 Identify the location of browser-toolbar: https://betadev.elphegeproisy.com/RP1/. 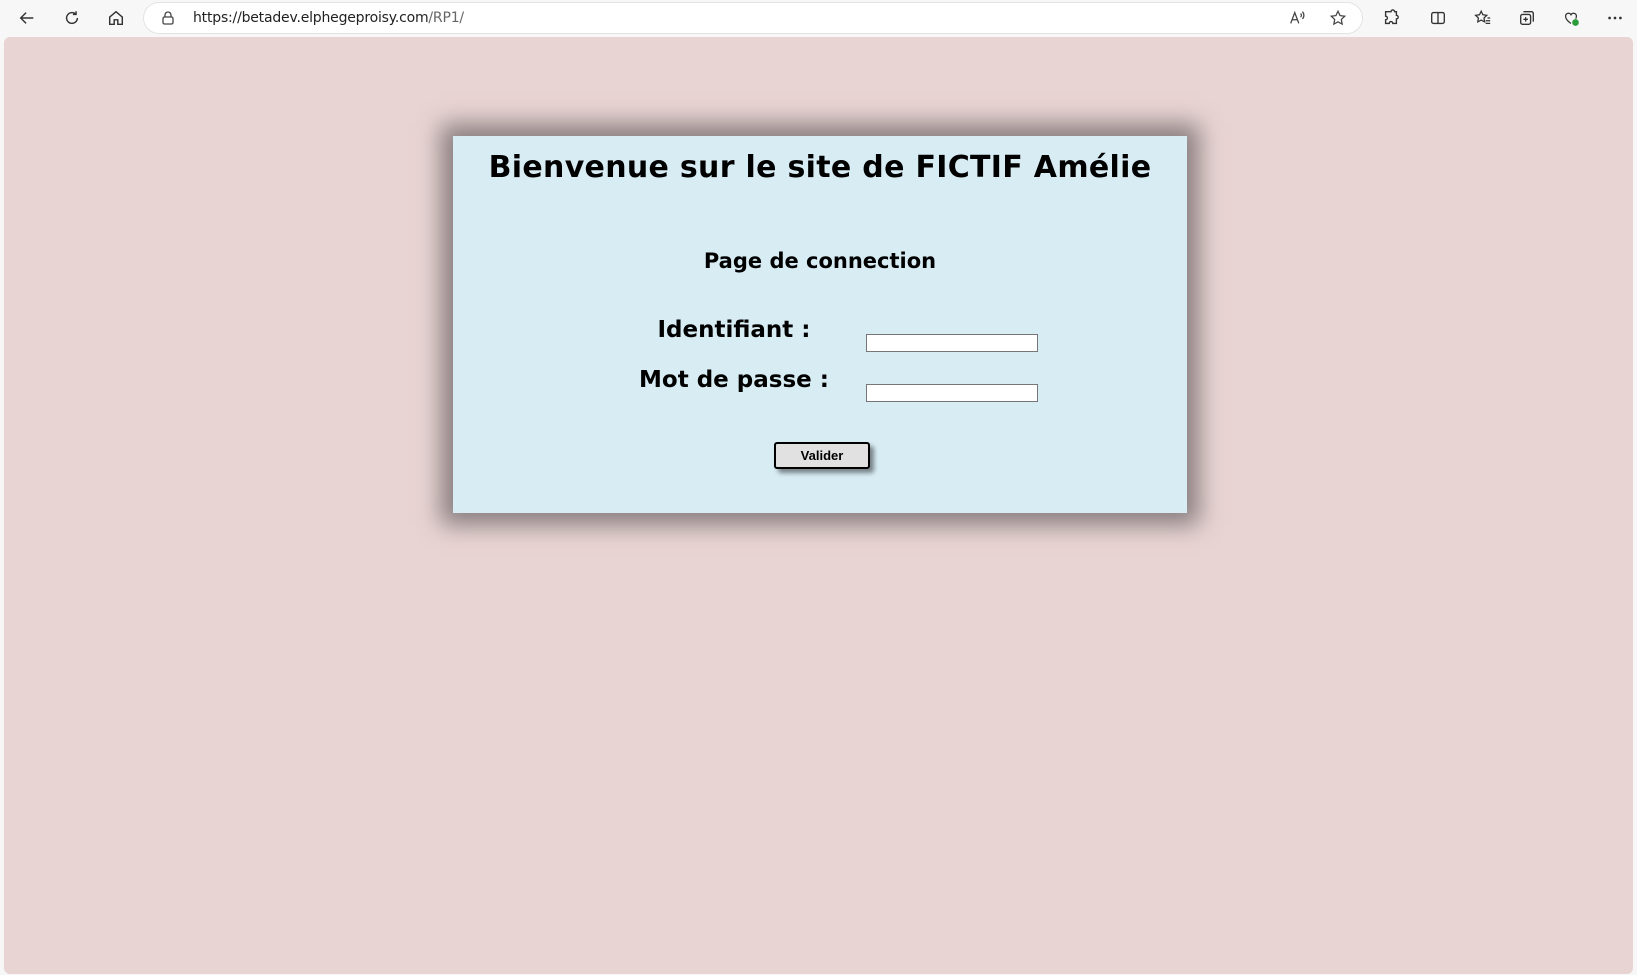
(818, 18).